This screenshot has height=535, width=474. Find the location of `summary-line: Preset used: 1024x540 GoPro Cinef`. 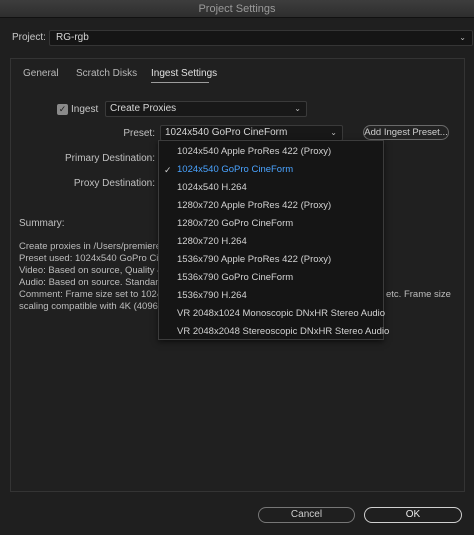

summary-line: Preset used: 1024x540 GoPro Cinef is located at coordinates (95, 258).